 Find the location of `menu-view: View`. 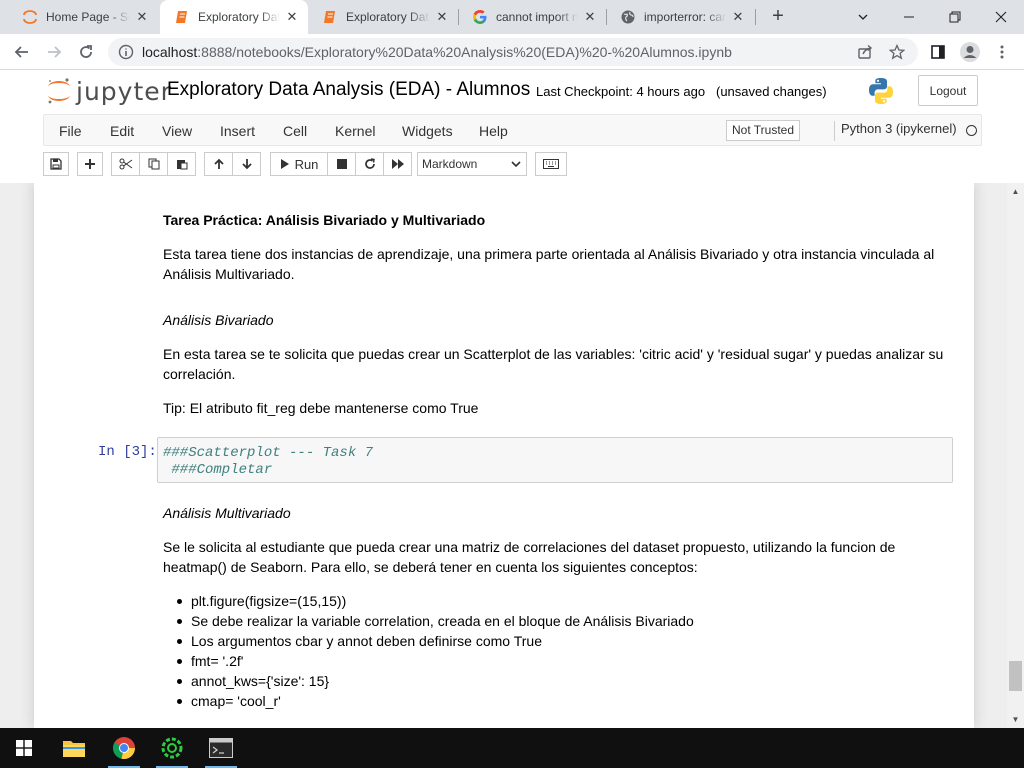

menu-view: View is located at coordinates (177, 131).